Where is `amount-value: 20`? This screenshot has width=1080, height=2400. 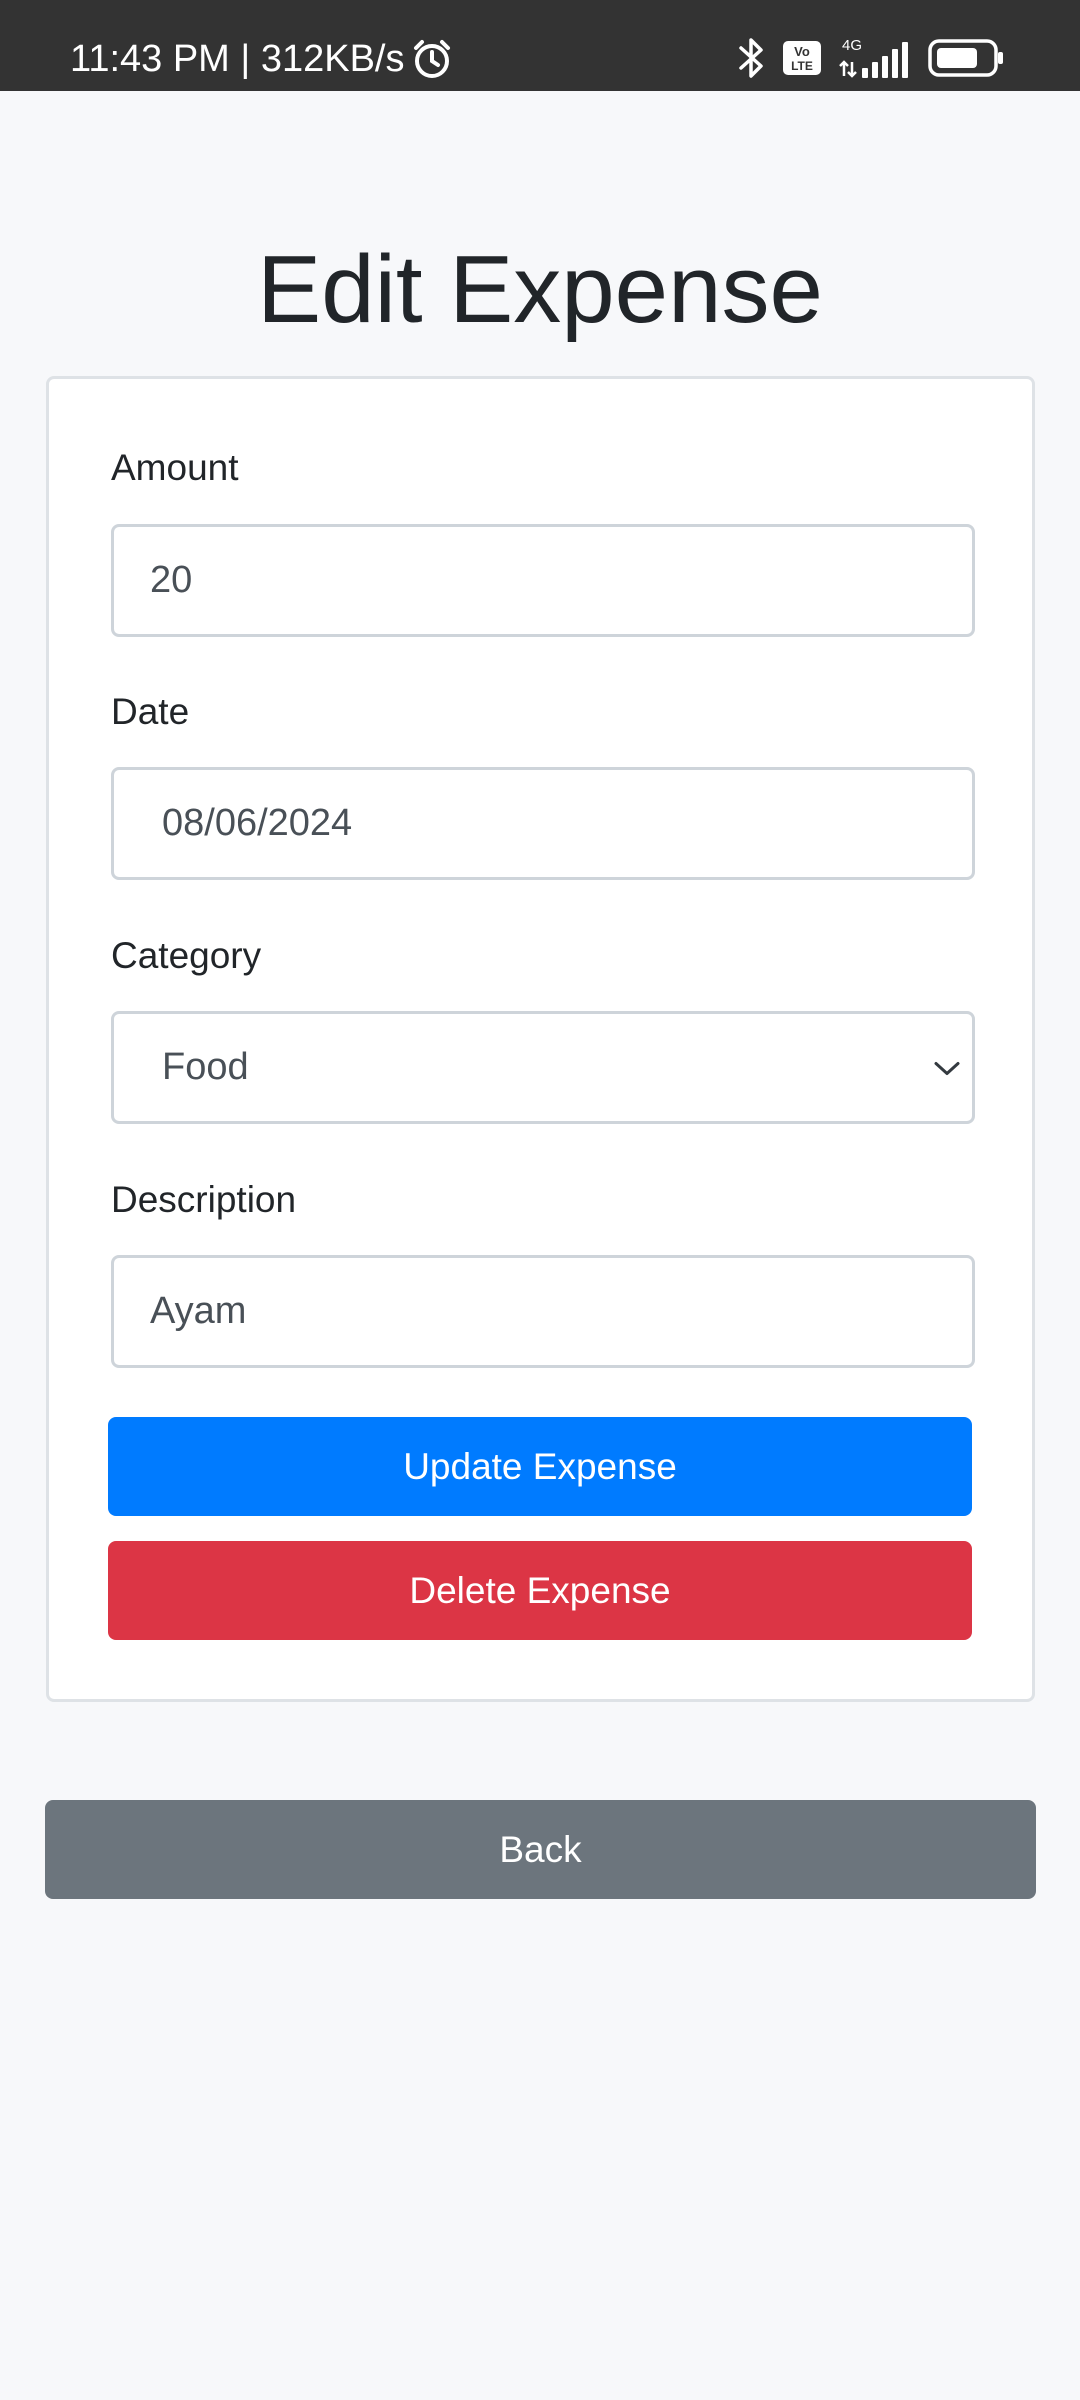
amount-value: 20 is located at coordinates (171, 580).